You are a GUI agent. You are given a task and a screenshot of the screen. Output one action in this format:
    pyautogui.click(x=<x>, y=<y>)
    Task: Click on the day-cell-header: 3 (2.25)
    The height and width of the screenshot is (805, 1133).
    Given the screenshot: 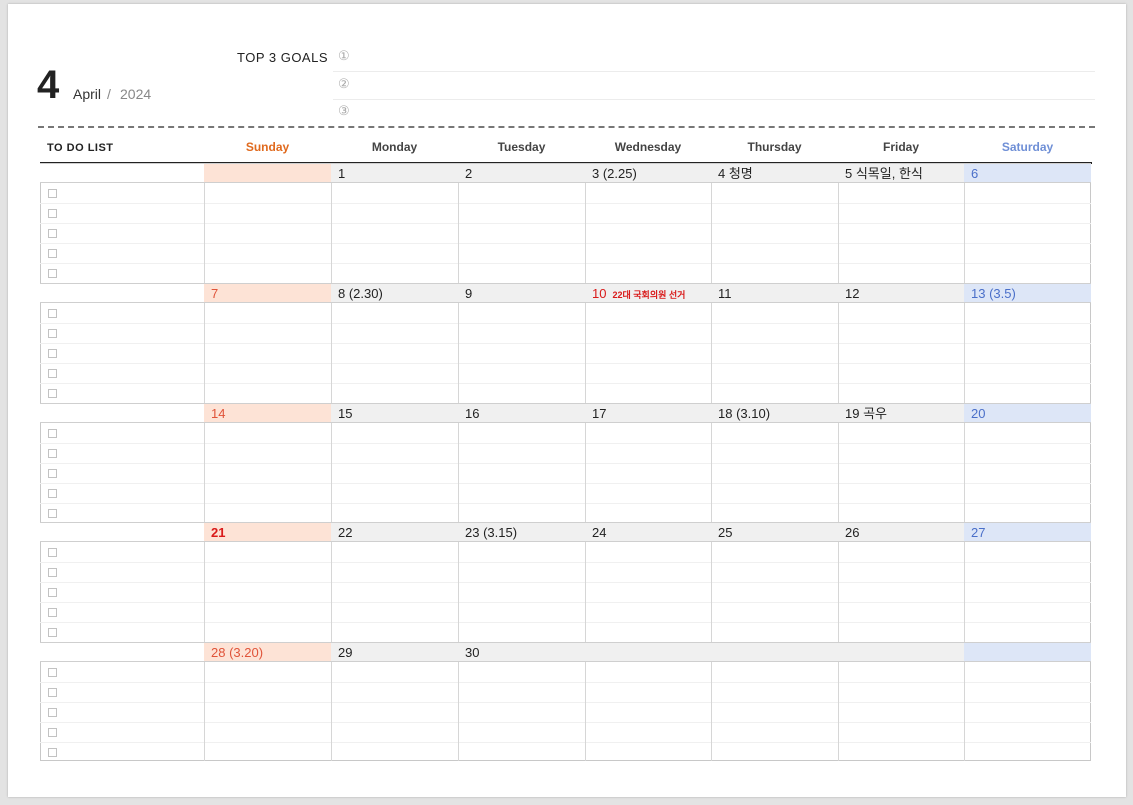 What is the action you would take?
    pyautogui.click(x=648, y=173)
    